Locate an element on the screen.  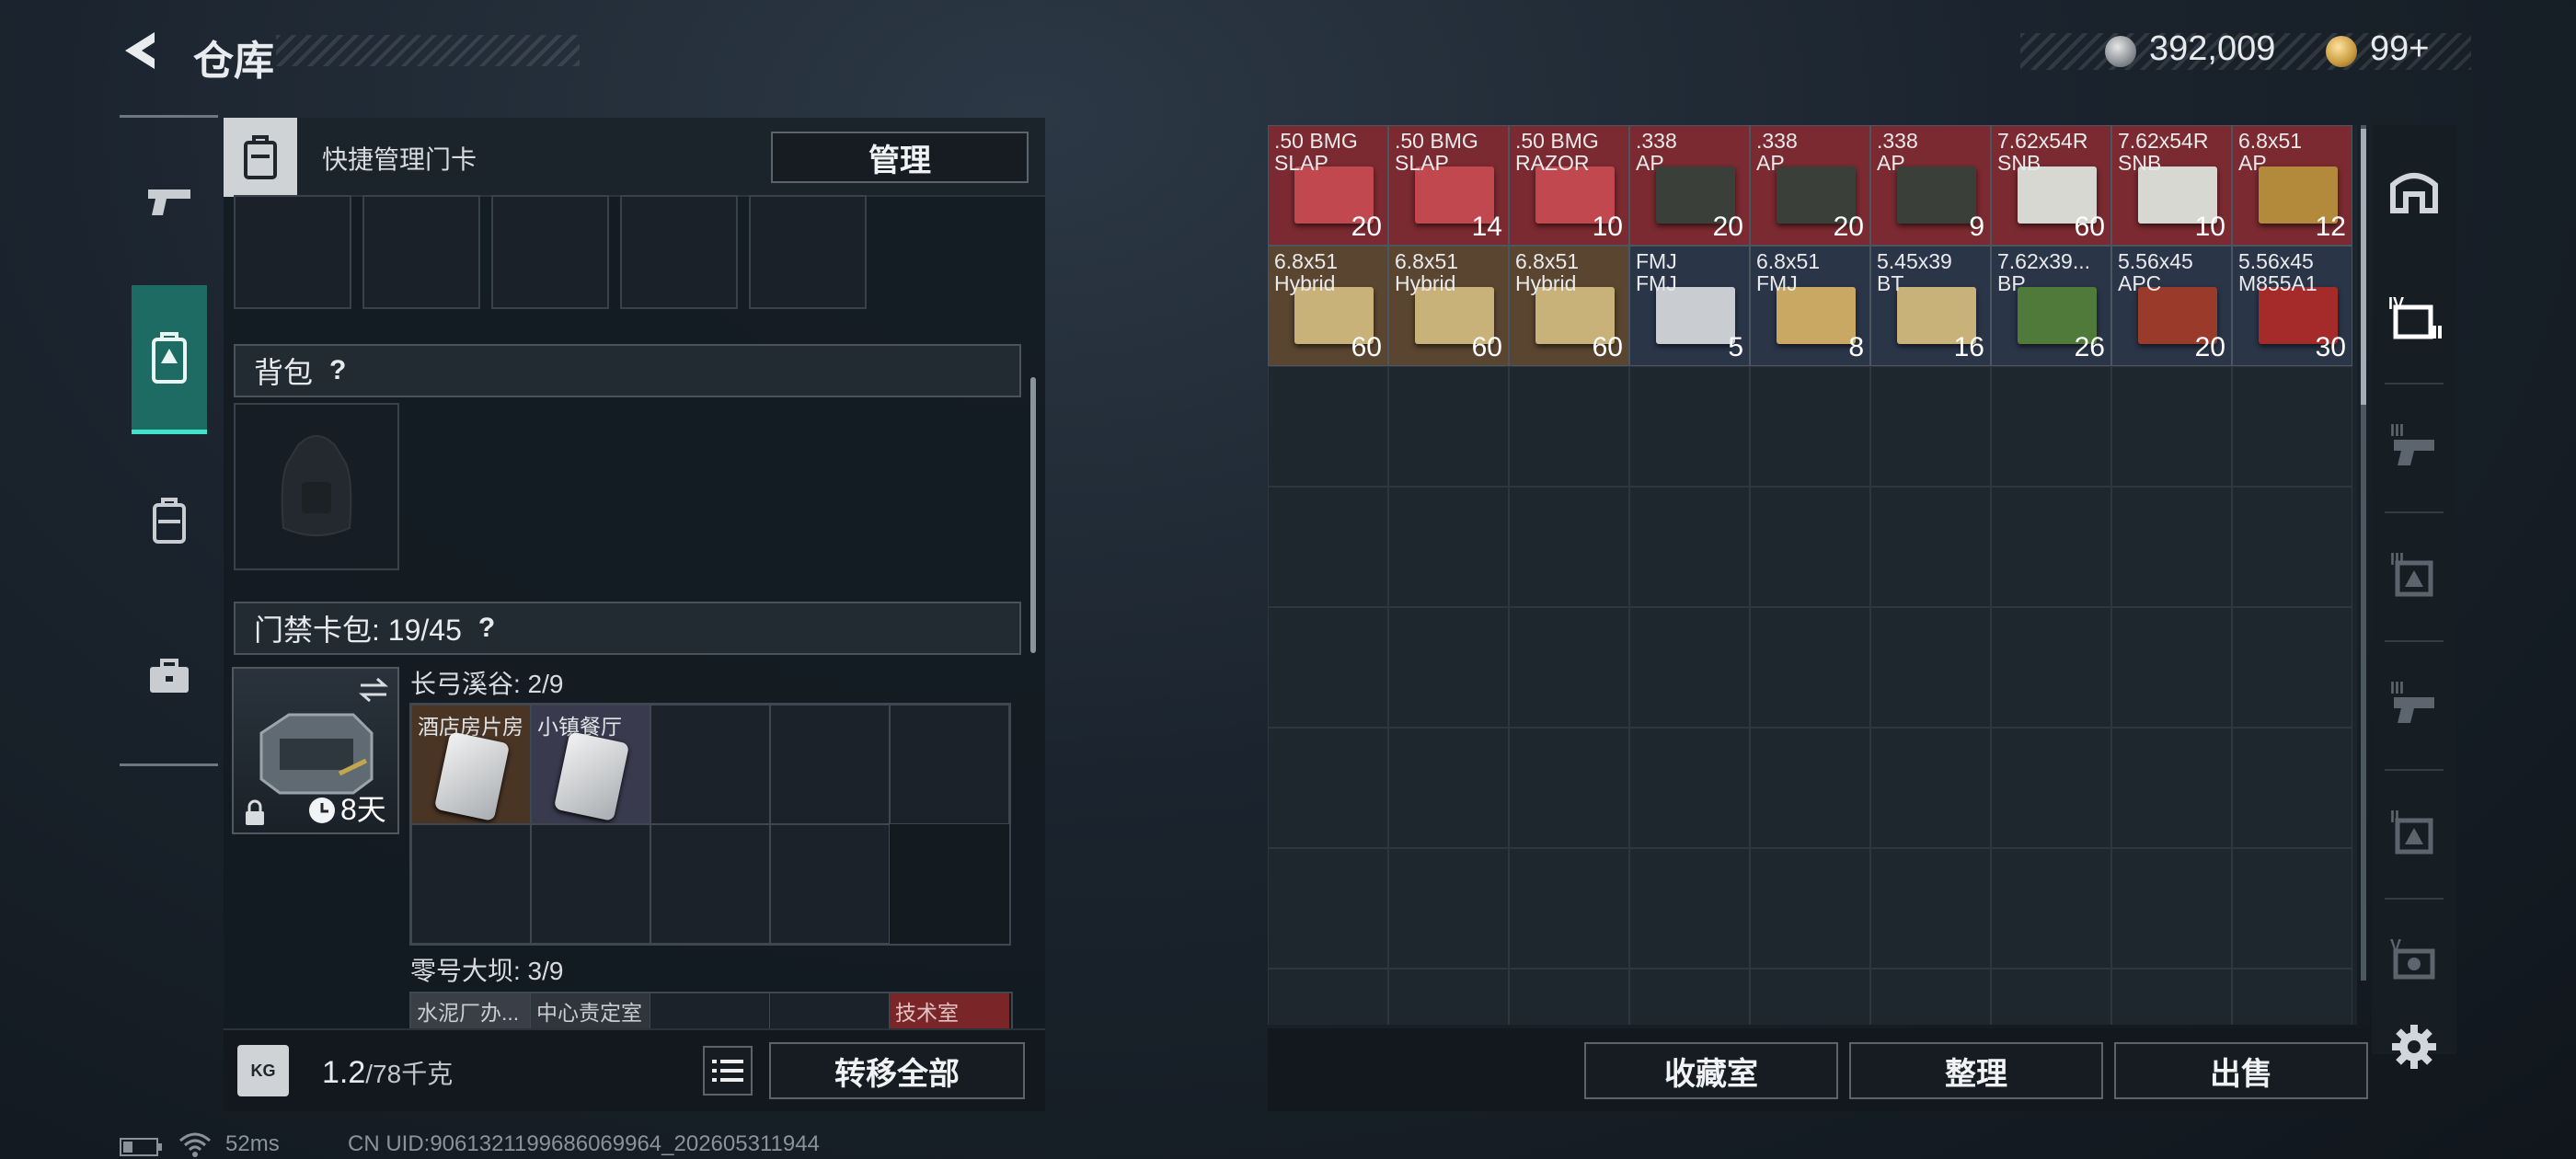
stash-tab-home is located at coordinates (2414, 191).